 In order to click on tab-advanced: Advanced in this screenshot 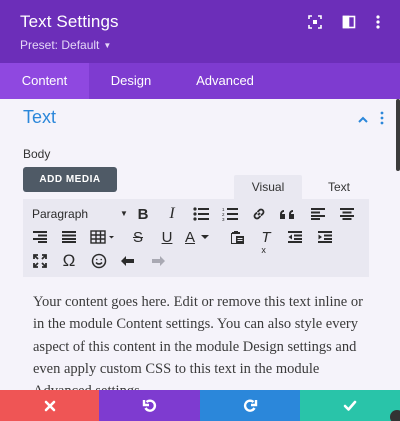, I will do `click(225, 81)`.